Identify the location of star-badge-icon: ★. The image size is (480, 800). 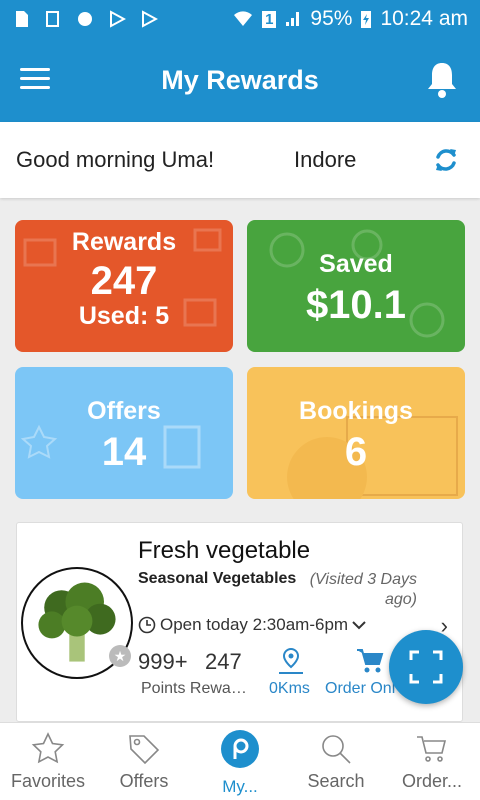
(120, 656).